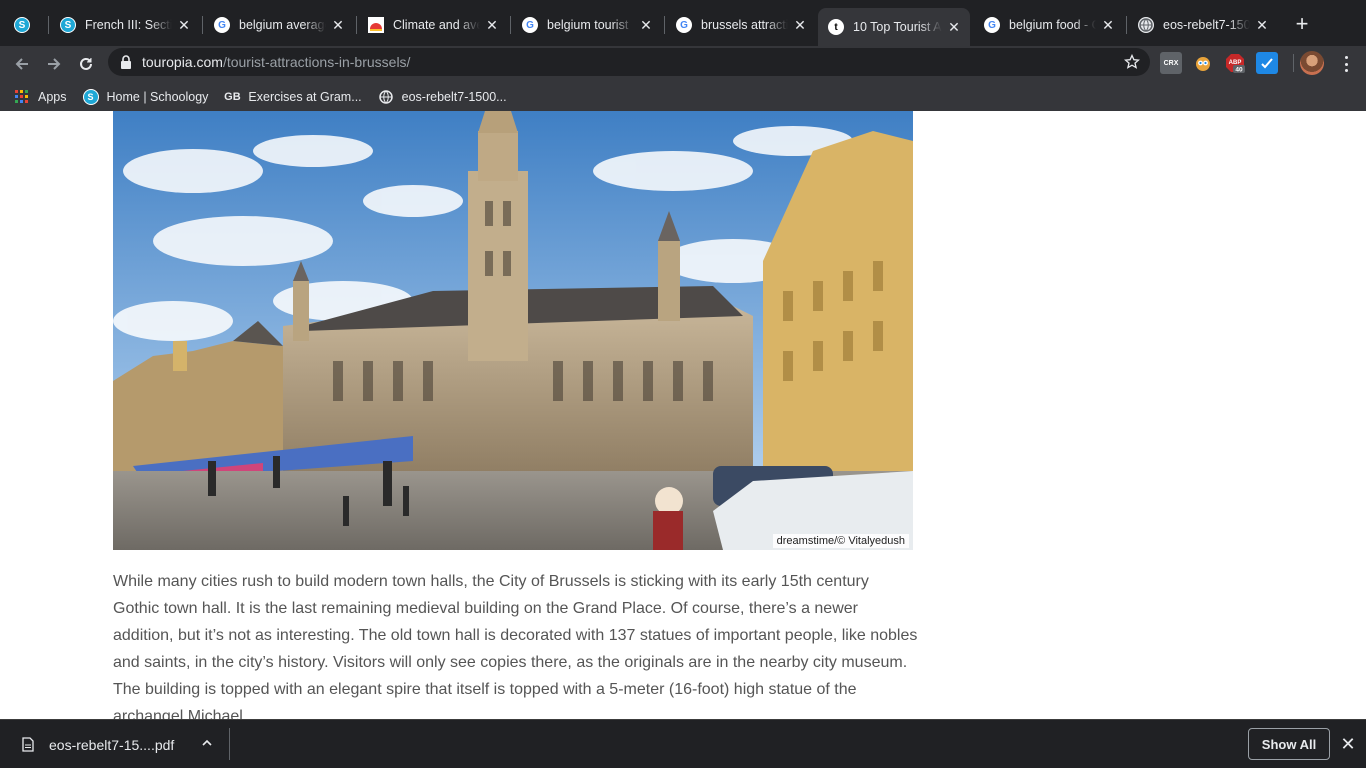  What do you see at coordinates (52, 96) in the screenshot?
I see `bookmark-label: Apps` at bounding box center [52, 96].